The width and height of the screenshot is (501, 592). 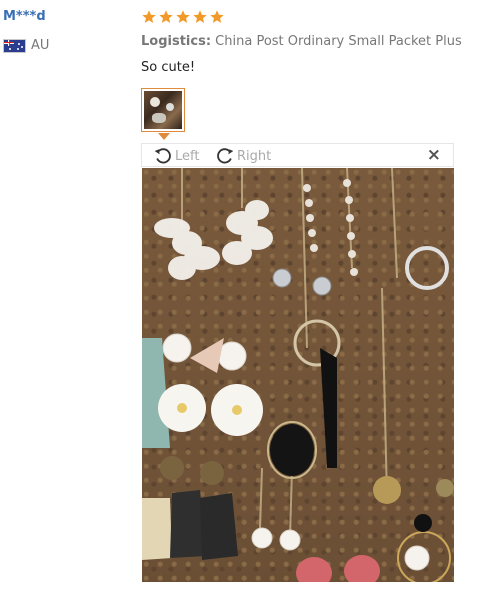 What do you see at coordinates (162, 156) in the screenshot?
I see `rotate-left-icon` at bounding box center [162, 156].